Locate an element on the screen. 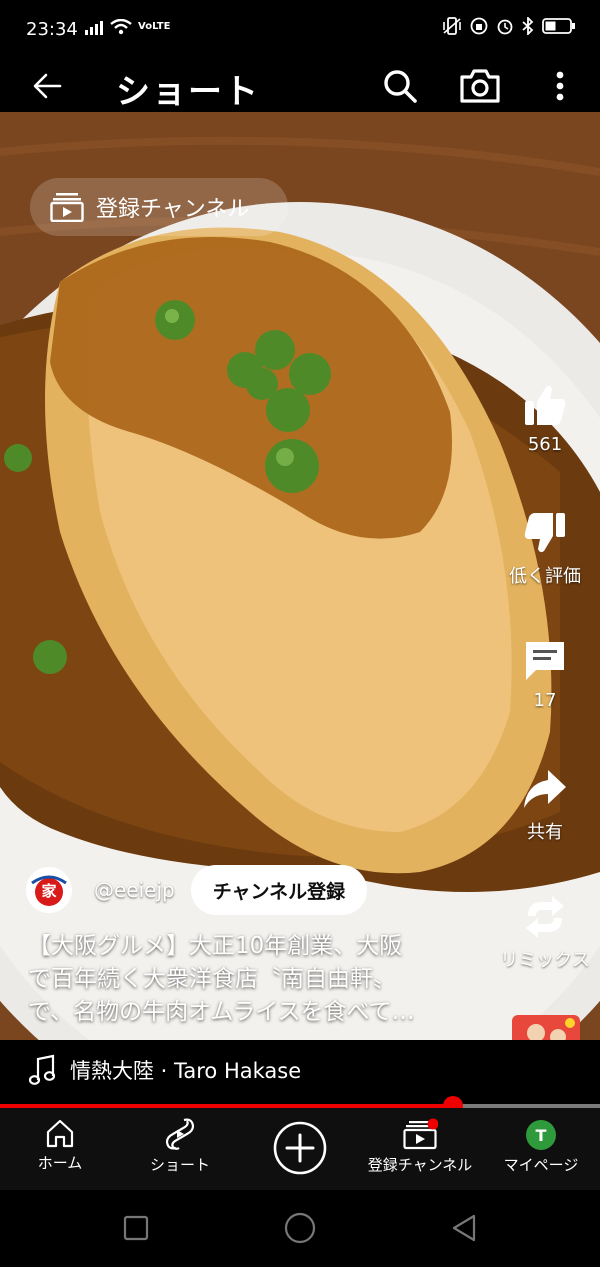 The image size is (600, 1267). camera-icon is located at coordinates (480, 86).